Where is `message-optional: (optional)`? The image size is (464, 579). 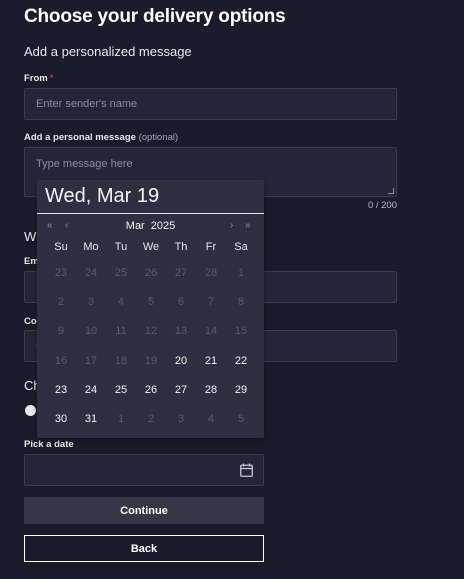
message-optional: (optional) is located at coordinates (158, 137).